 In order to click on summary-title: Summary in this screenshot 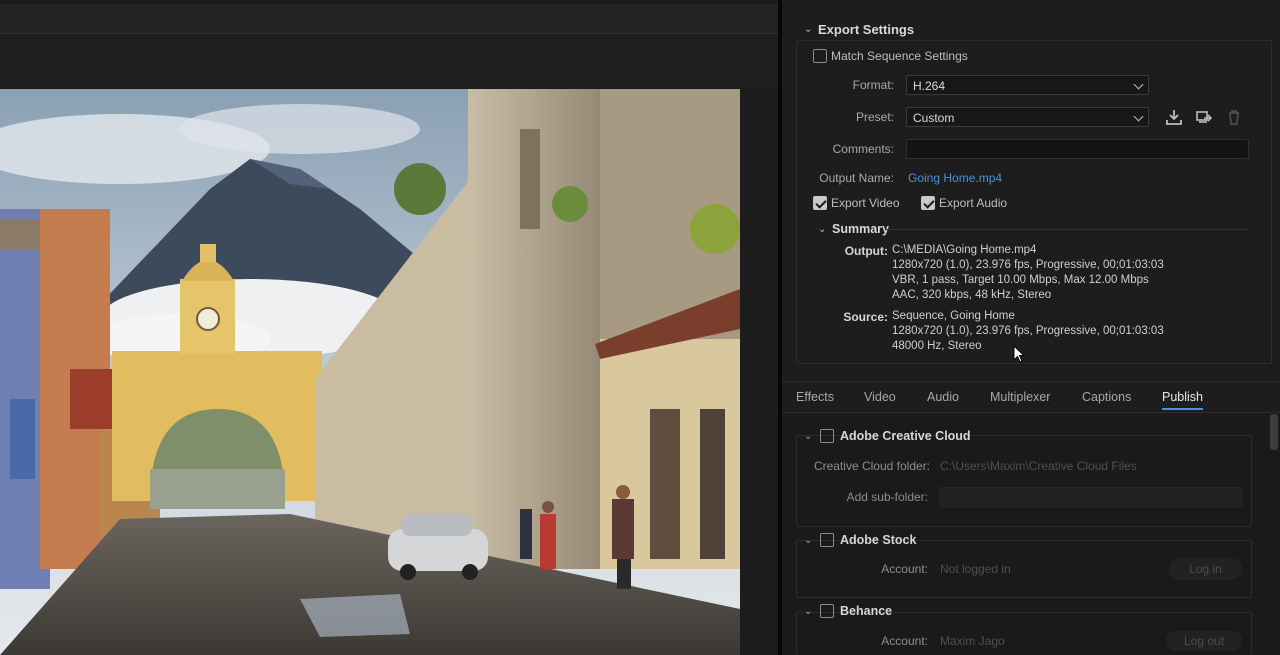, I will do `click(860, 229)`.